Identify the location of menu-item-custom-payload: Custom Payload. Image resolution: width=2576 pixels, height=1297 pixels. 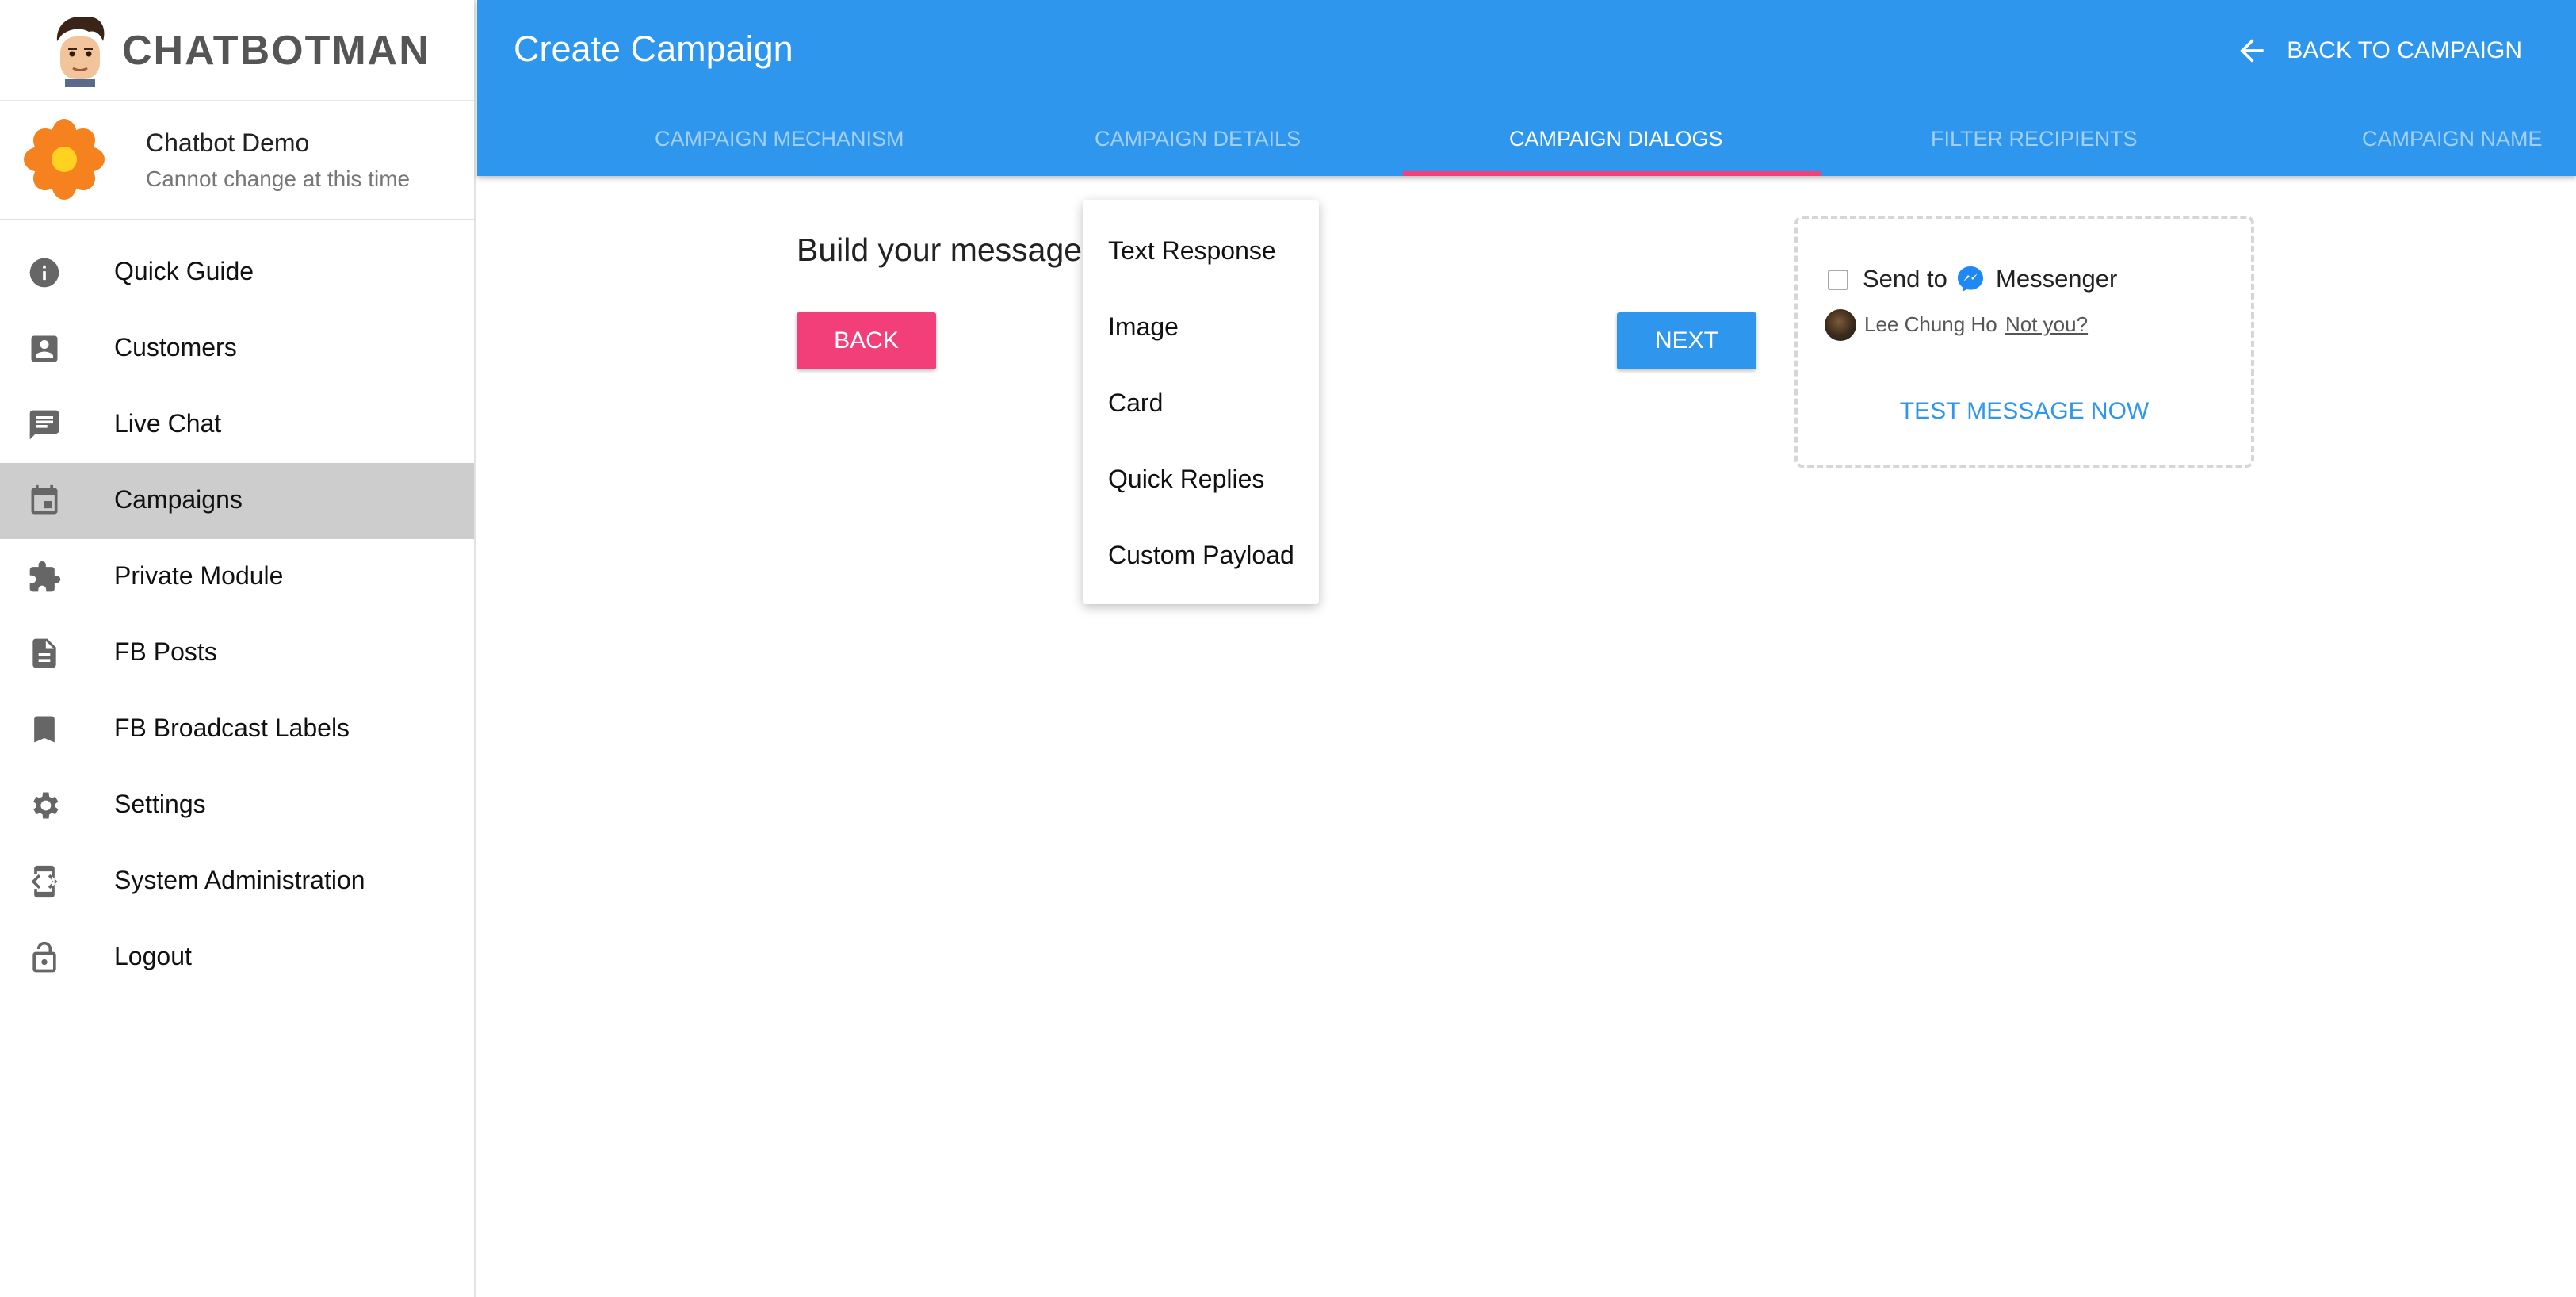
(1201, 571).